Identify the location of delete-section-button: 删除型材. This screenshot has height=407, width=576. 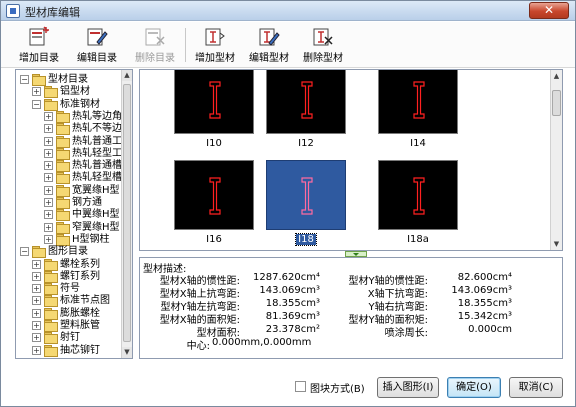
(323, 45).